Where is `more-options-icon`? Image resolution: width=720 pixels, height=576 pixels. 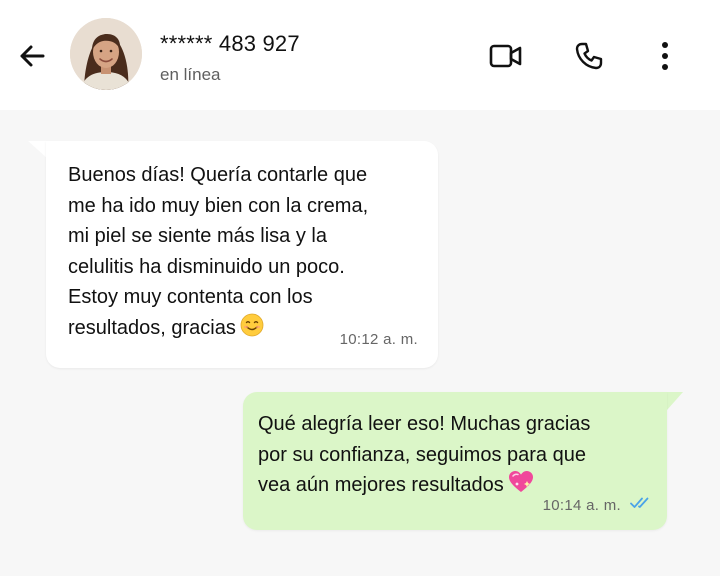 more-options-icon is located at coordinates (665, 56).